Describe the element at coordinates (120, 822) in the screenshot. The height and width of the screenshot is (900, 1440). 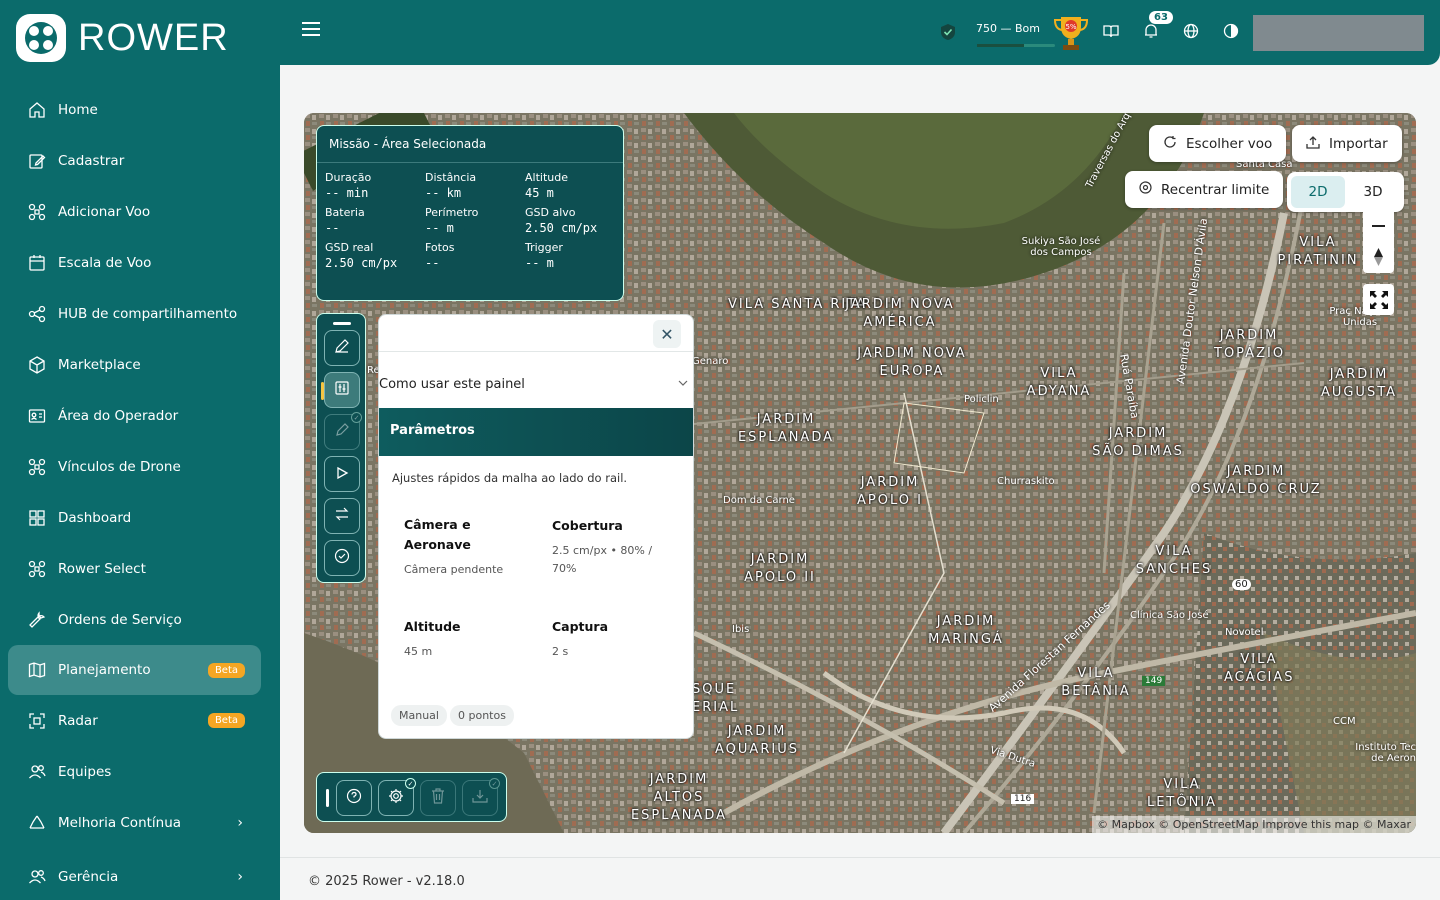
I see `sidebar-item-label: Melhoria Contínua` at that location.